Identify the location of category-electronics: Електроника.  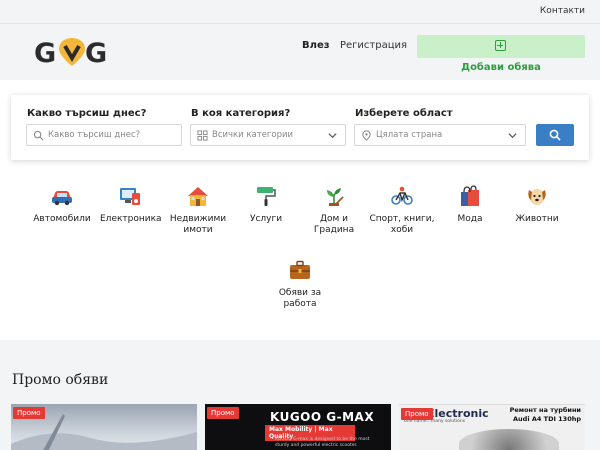
(131, 204).